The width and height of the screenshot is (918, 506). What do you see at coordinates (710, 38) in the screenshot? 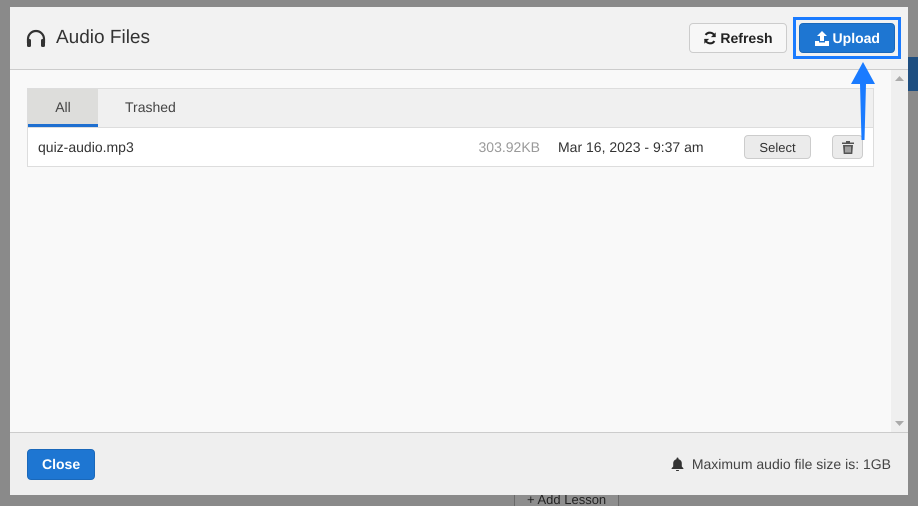
I see `refresh-icon` at bounding box center [710, 38].